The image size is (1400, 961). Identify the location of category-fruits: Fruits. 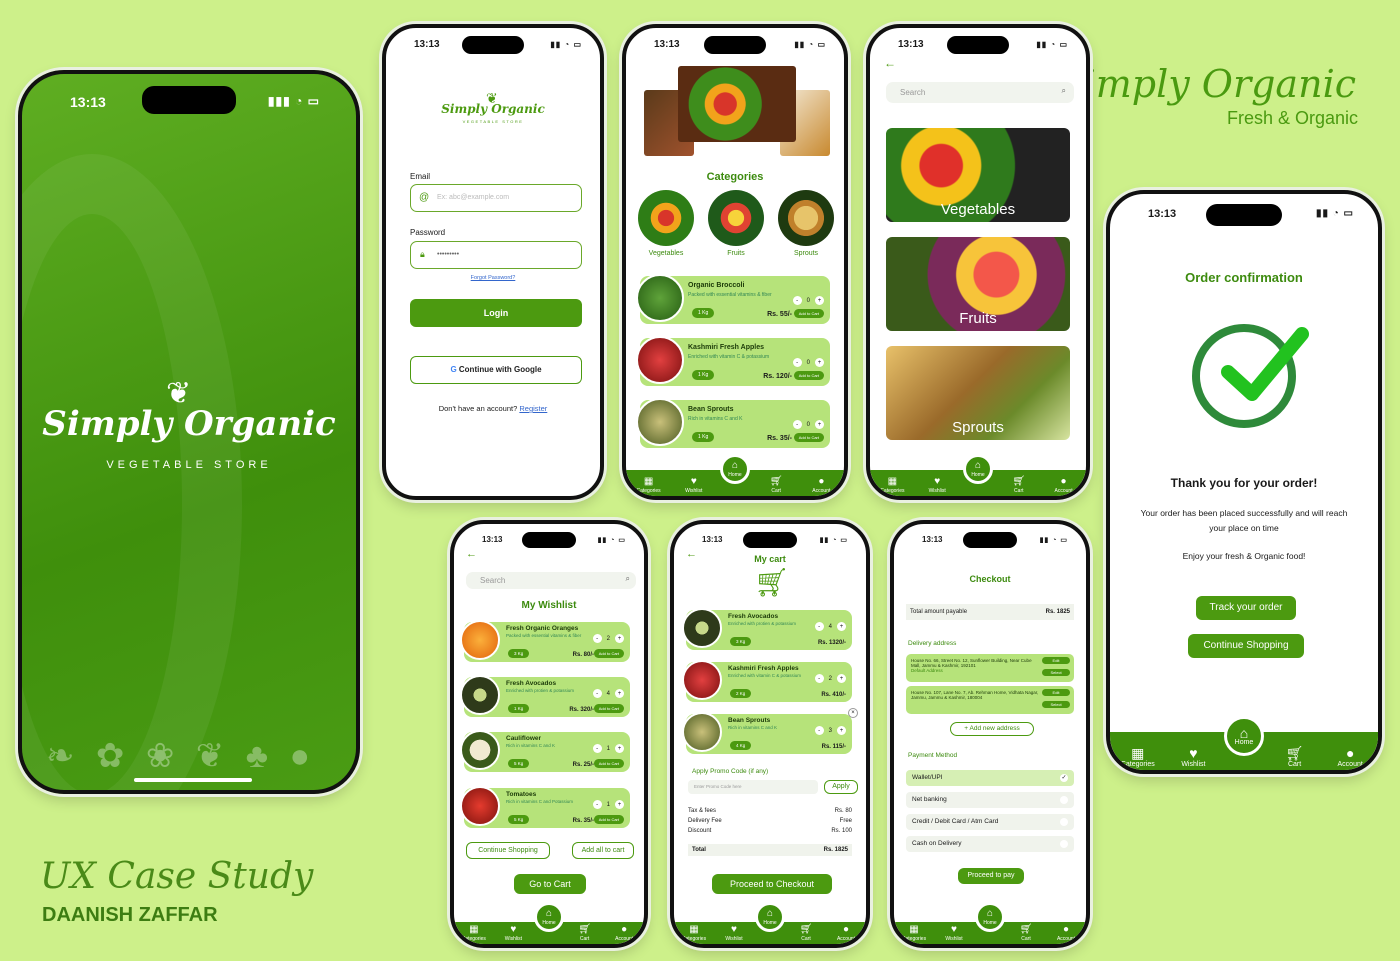
(736, 223).